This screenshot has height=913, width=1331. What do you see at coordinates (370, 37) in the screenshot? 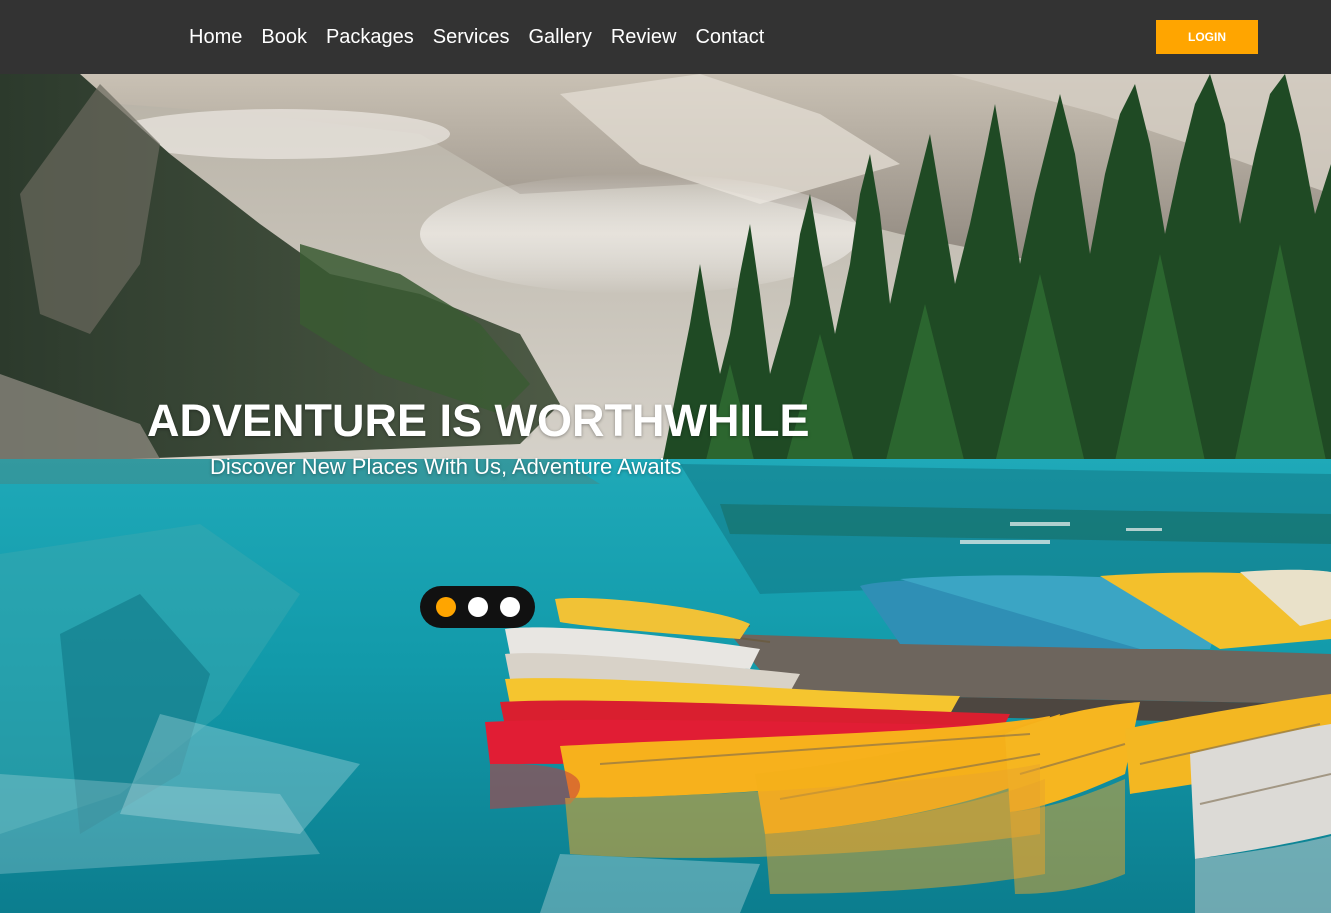
I see `nav-link-packages: Packages` at bounding box center [370, 37].